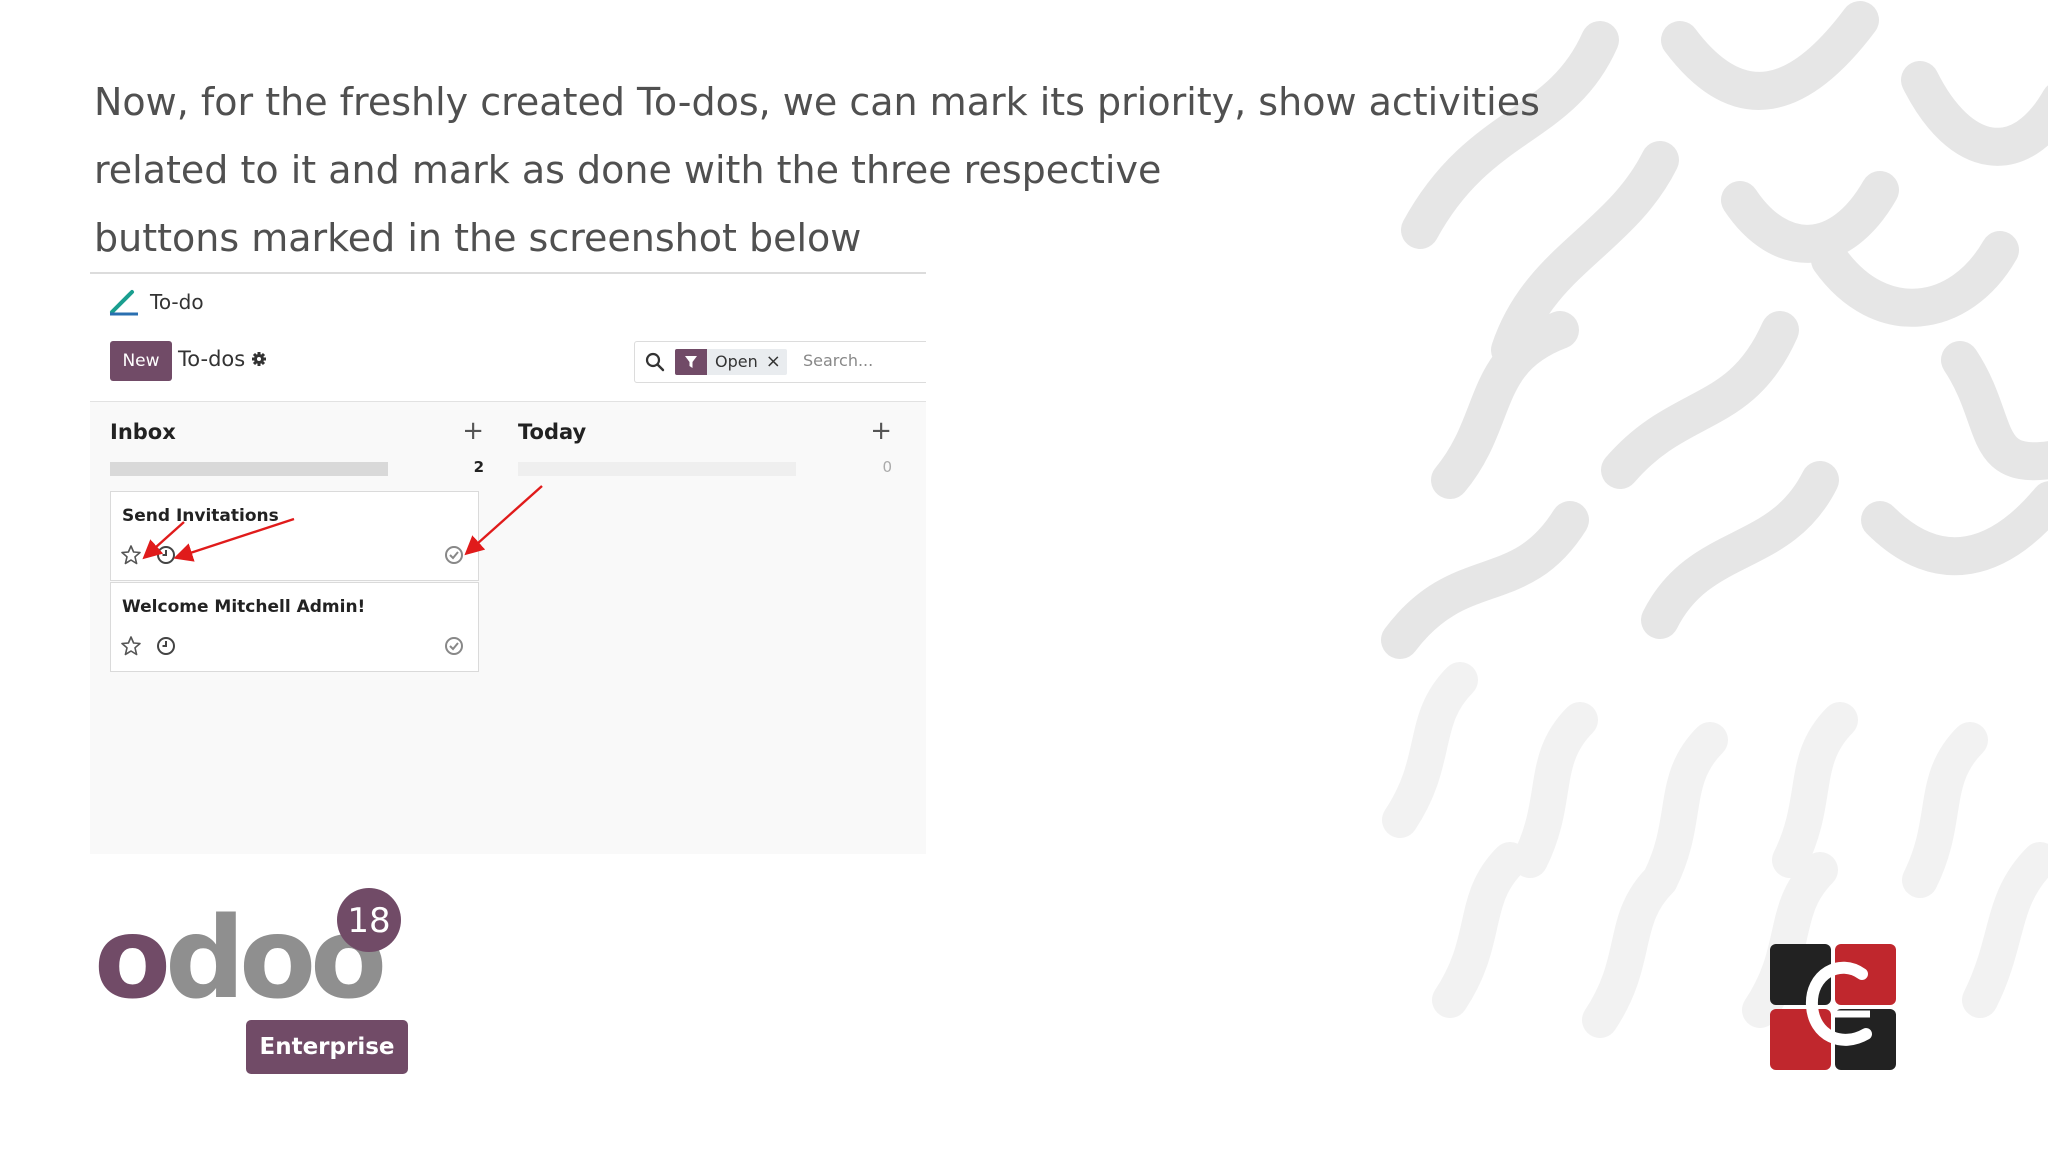  What do you see at coordinates (368, 921) in the screenshot?
I see `version-badge: 18` at bounding box center [368, 921].